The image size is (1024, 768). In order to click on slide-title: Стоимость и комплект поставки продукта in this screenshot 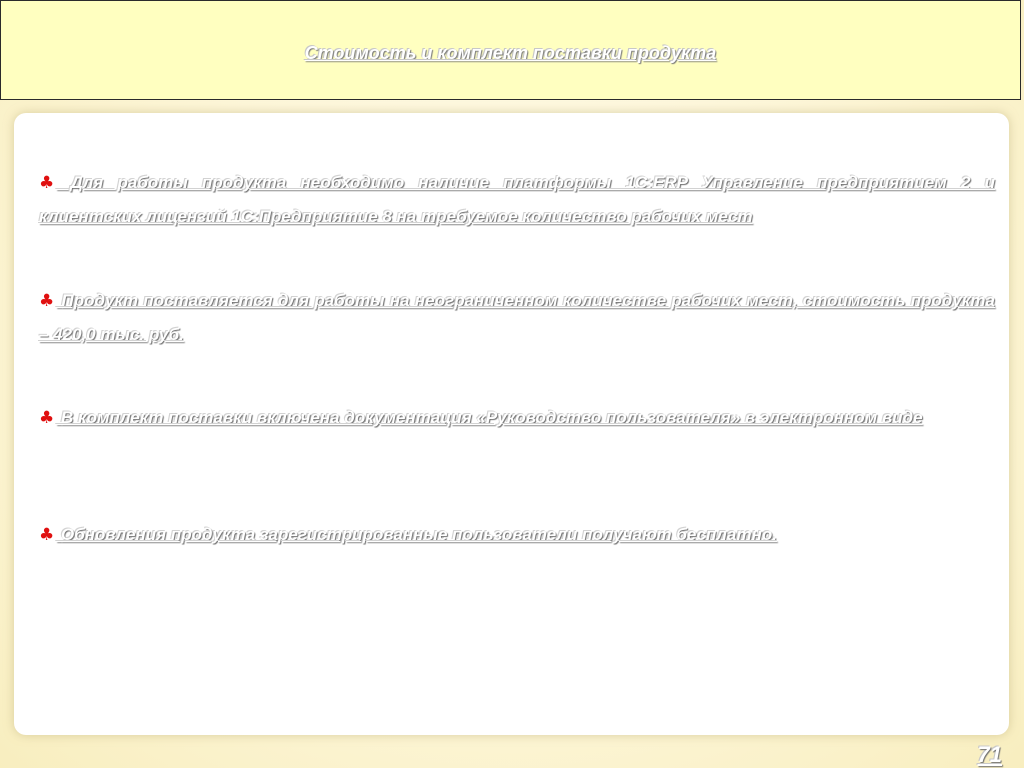, I will do `click(510, 53)`.